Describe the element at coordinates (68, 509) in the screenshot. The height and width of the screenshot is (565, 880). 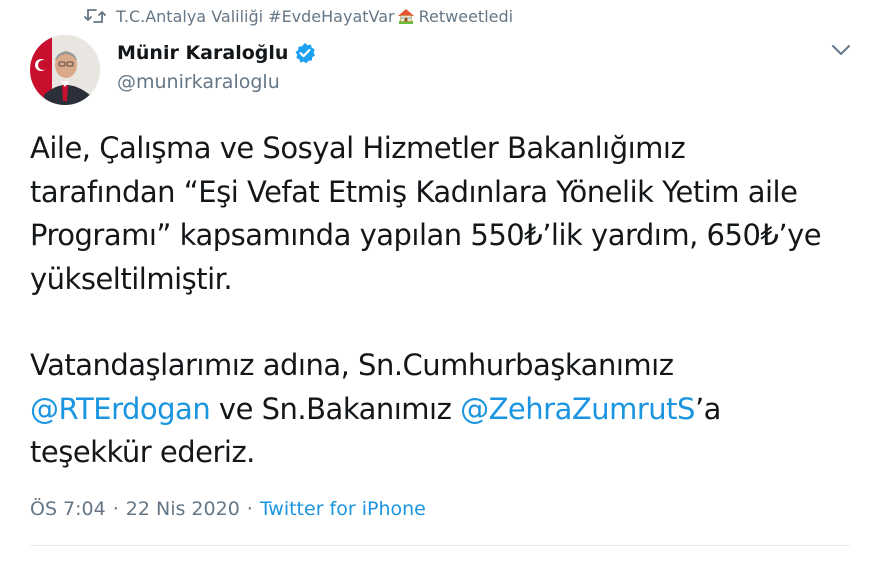
I see `tweet-time: ÖS 7:04` at that location.